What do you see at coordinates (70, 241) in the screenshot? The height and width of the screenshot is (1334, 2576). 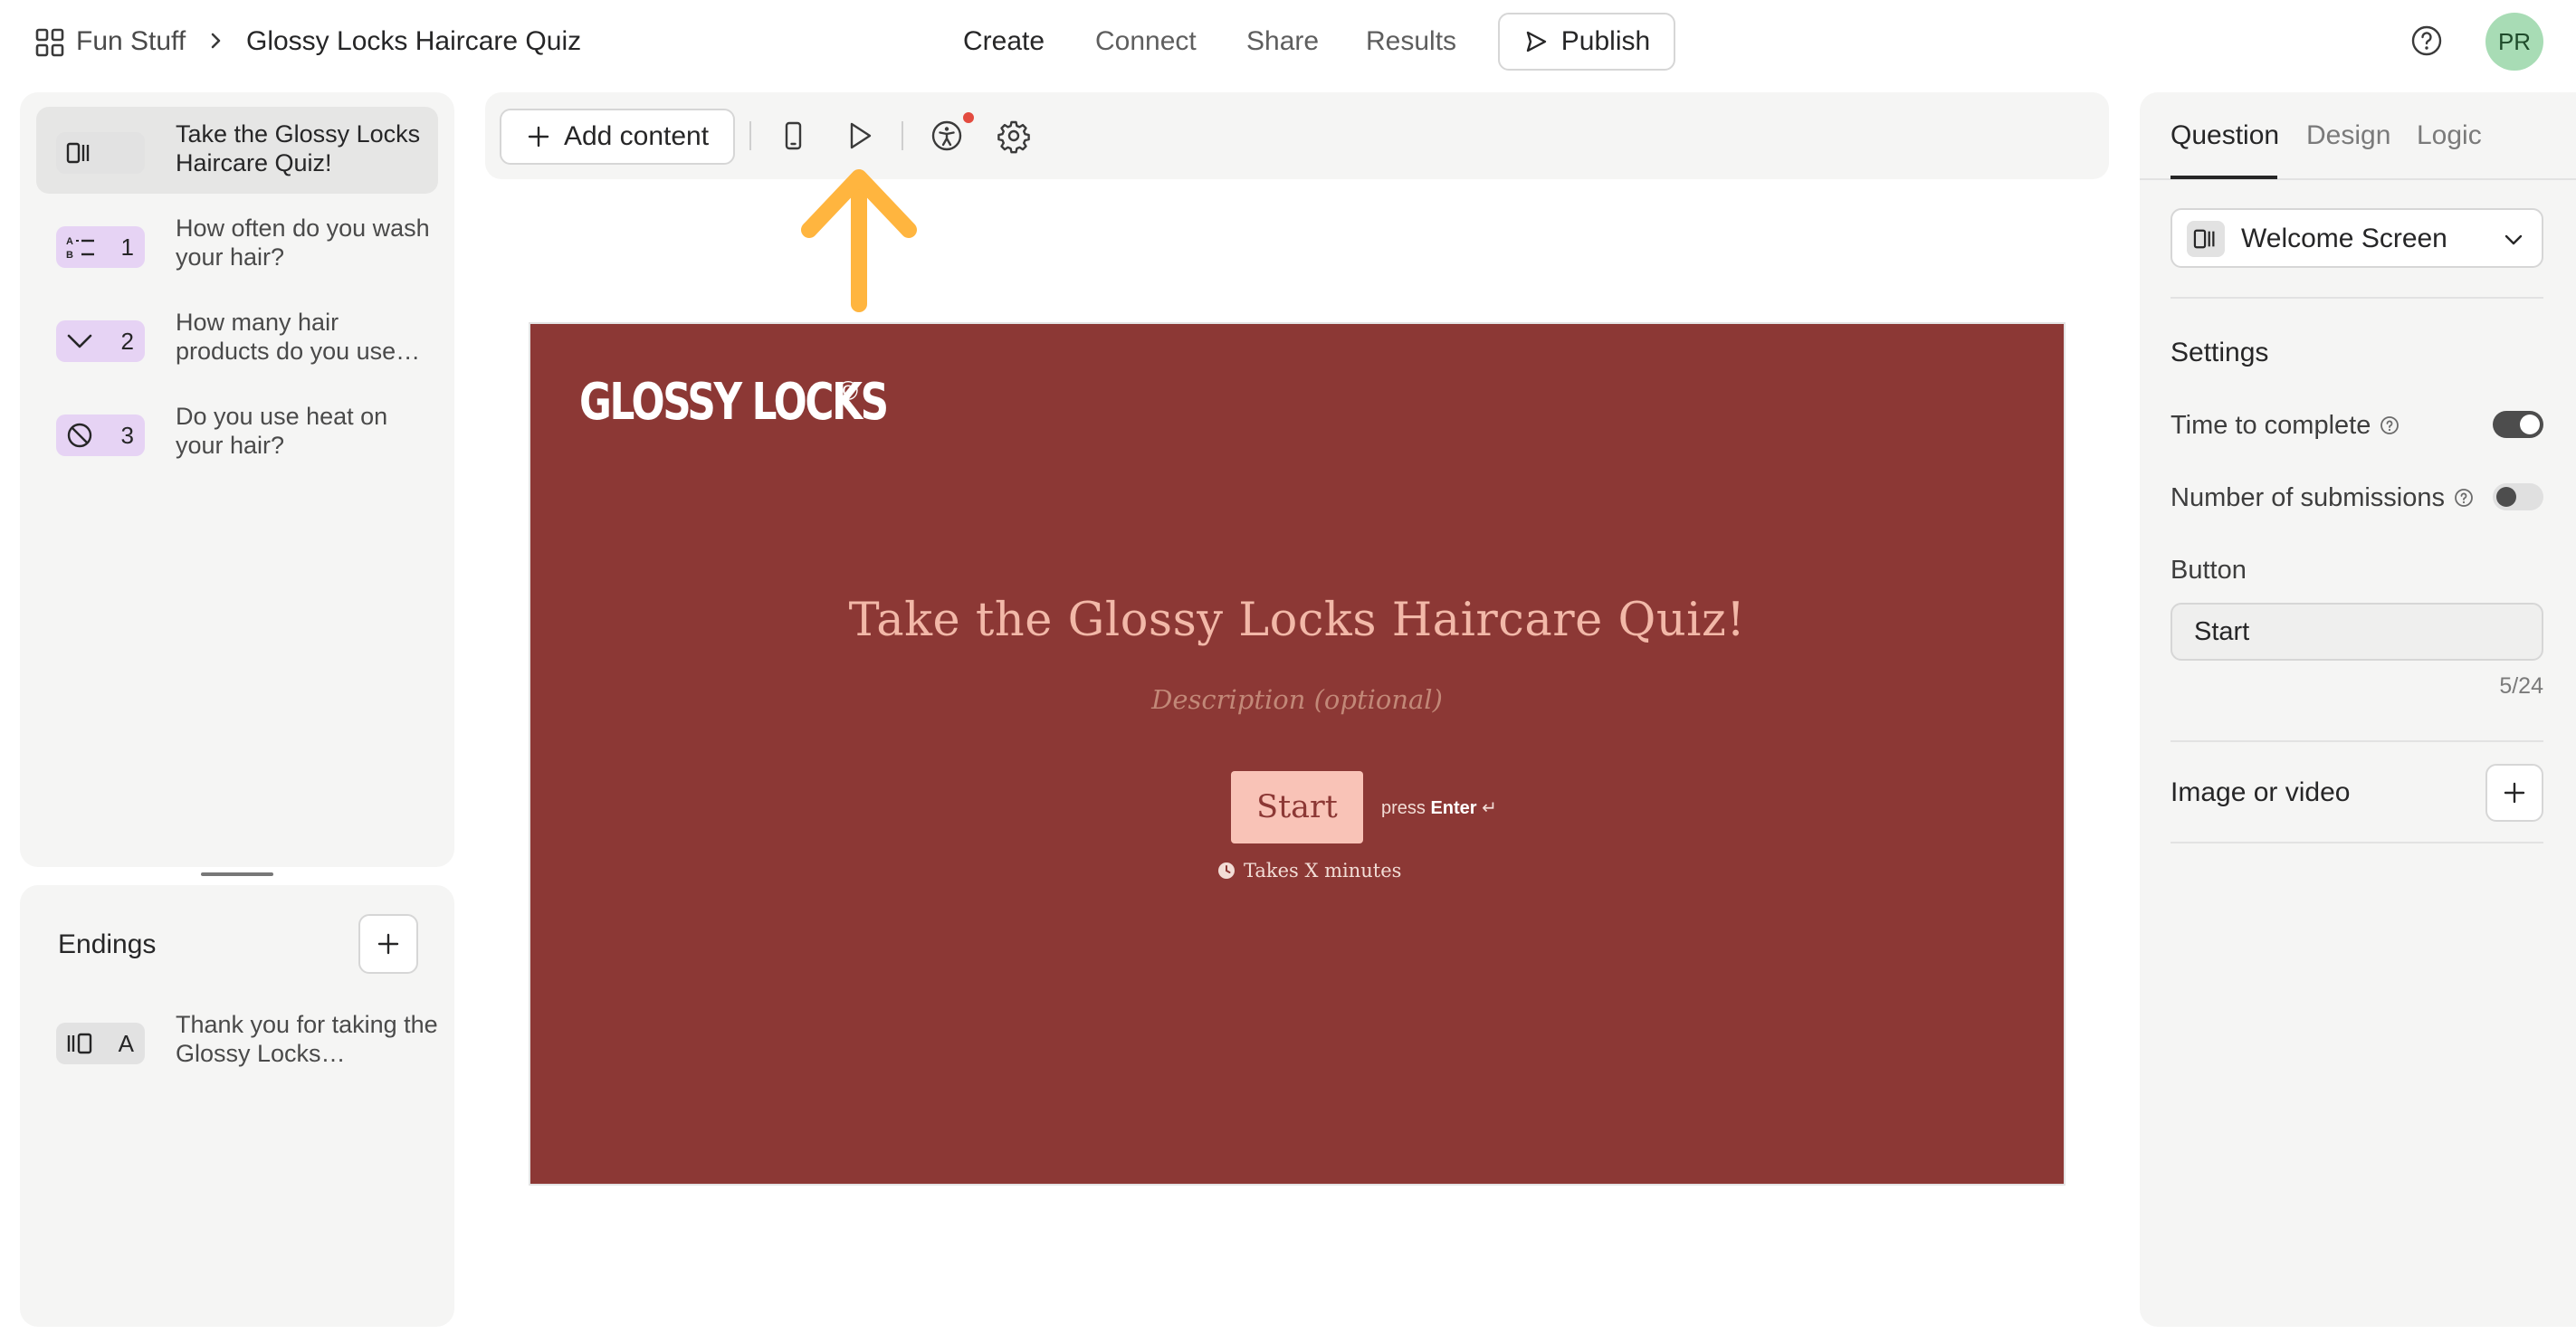 I see `svg-text: A` at bounding box center [70, 241].